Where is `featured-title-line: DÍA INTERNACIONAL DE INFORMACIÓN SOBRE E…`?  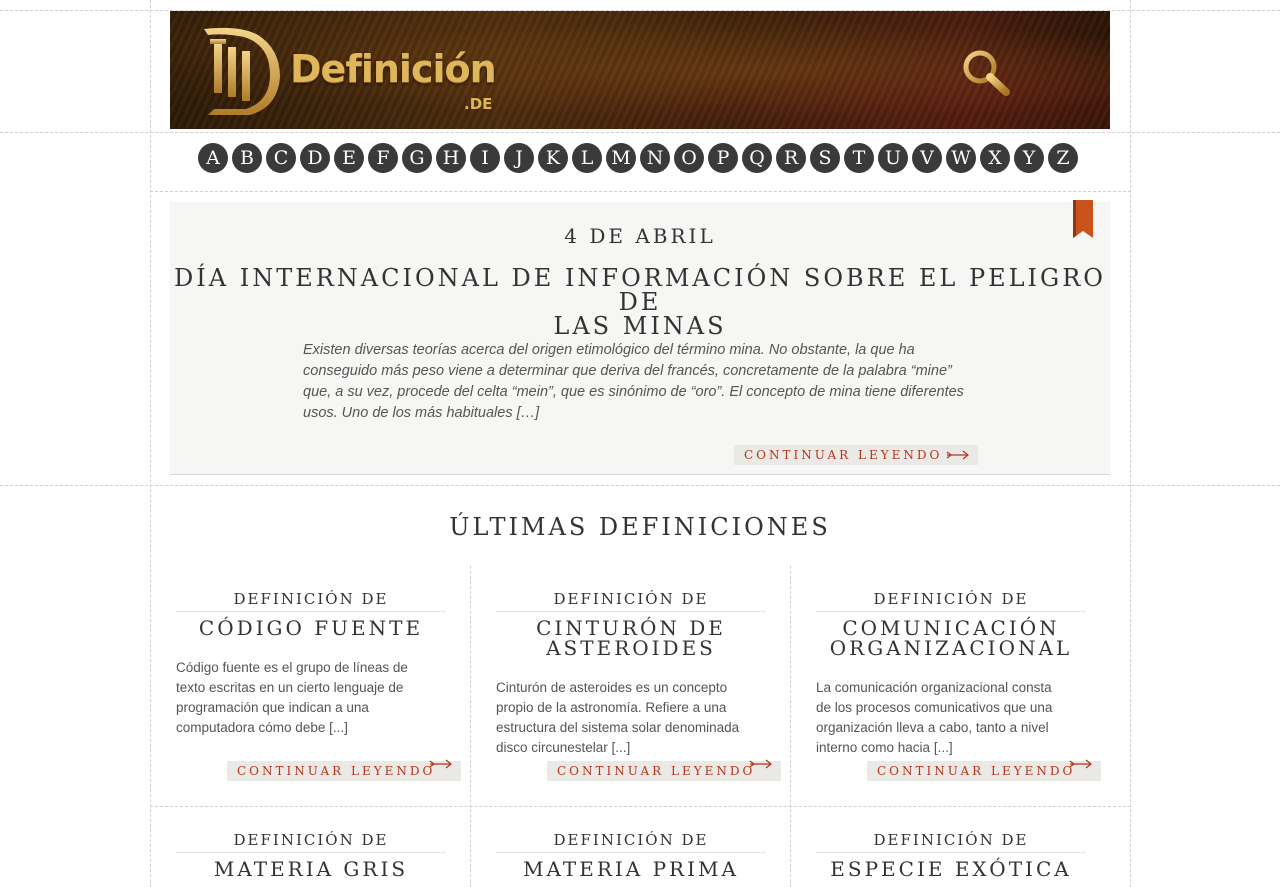
featured-title-line: DÍA INTERNACIONAL DE INFORMACIÓN SOBRE E… is located at coordinates (640, 290).